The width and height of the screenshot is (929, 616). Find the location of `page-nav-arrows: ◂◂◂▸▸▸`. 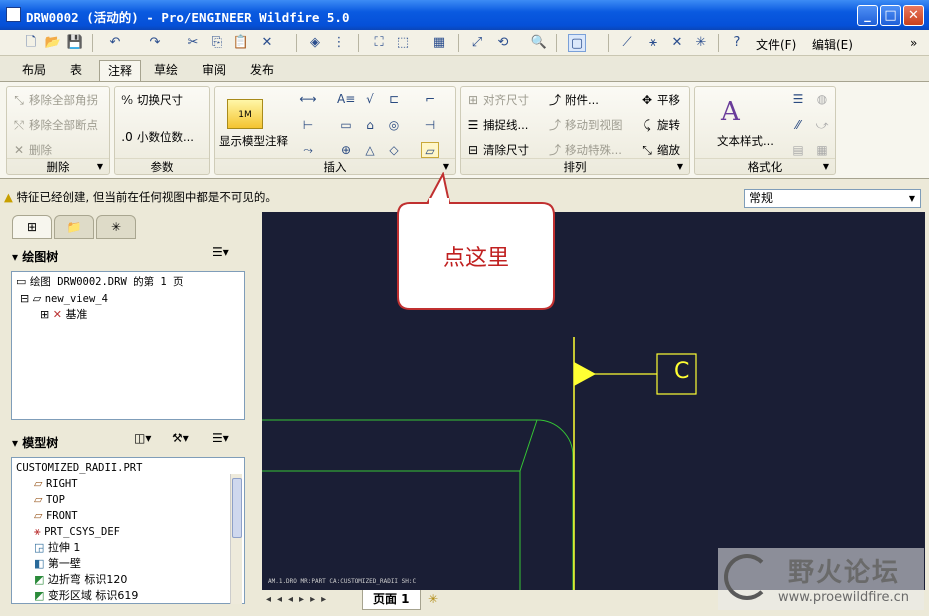

page-nav-arrows: ◂◂◂▸▸▸ is located at coordinates (299, 599).